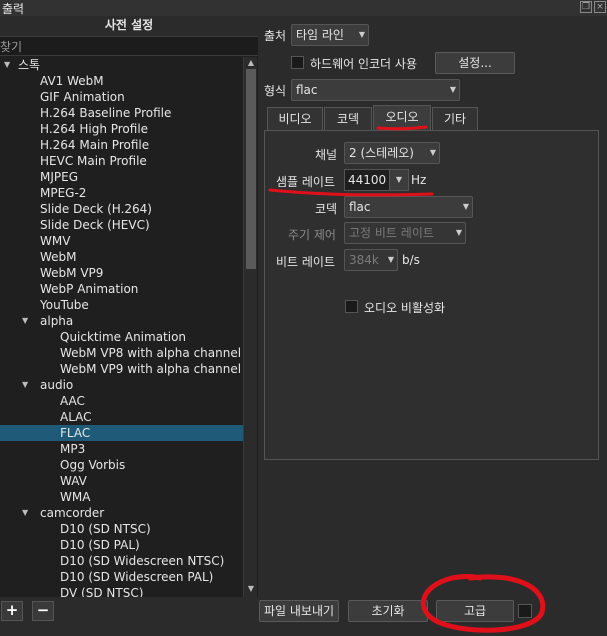 The height and width of the screenshot is (636, 607). Describe the element at coordinates (121, 337) in the screenshot. I see `tree-item: Quicktime Animation` at that location.